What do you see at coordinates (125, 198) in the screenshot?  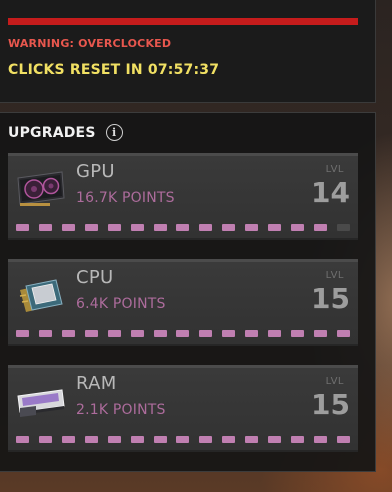 I see `upgrade-points: 16.7K POINTS` at bounding box center [125, 198].